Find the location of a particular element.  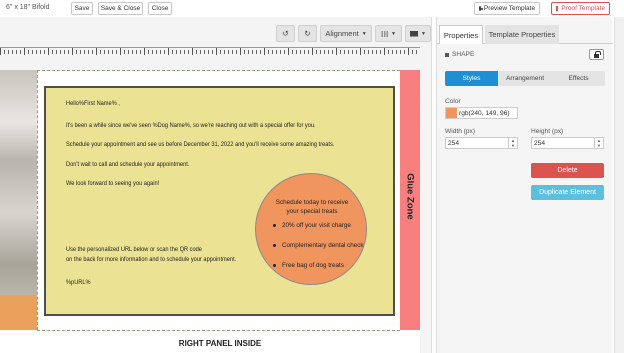

undo-button: ↺ is located at coordinates (285, 33).